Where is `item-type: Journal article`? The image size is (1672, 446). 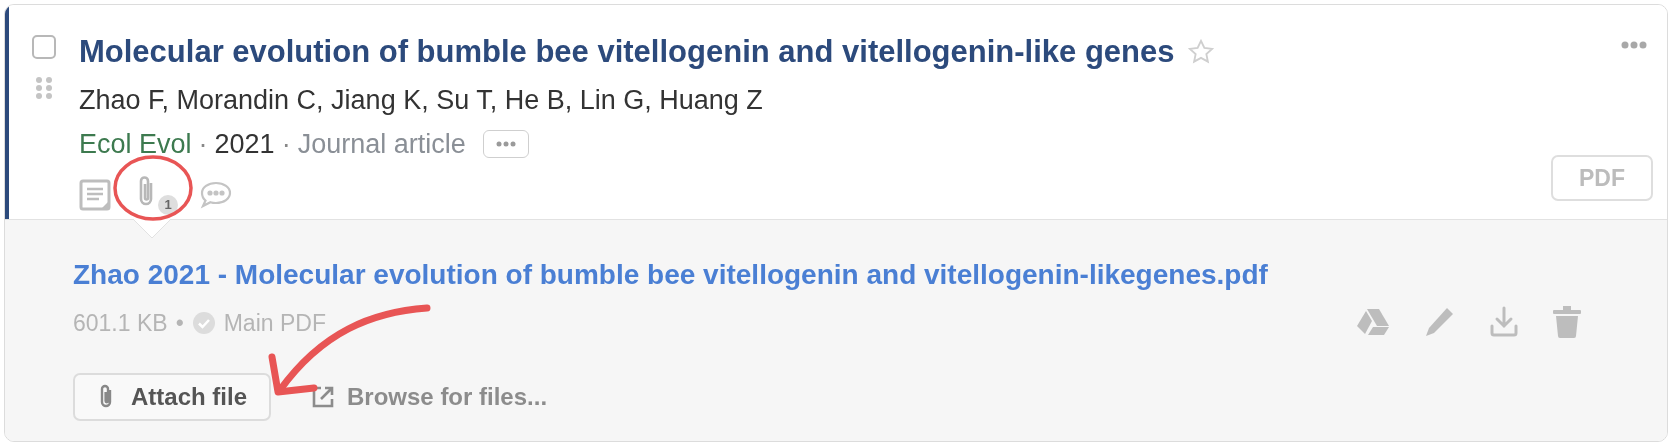 item-type: Journal article is located at coordinates (381, 144).